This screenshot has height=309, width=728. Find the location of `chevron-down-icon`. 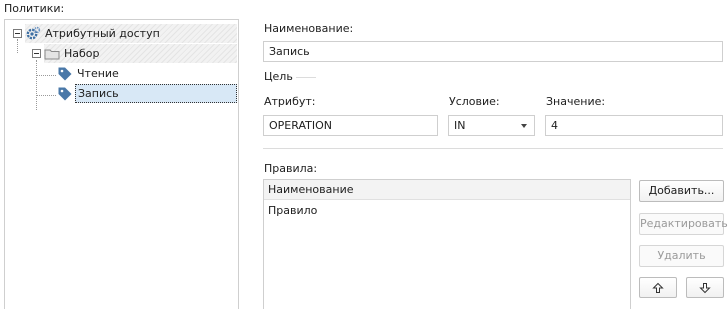

chevron-down-icon is located at coordinates (524, 126).